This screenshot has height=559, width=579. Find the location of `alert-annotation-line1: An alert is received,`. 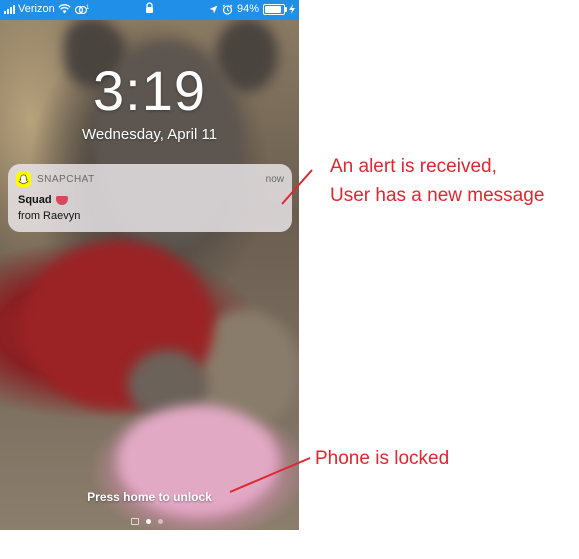

alert-annotation-line1: An alert is received, is located at coordinates (413, 166).